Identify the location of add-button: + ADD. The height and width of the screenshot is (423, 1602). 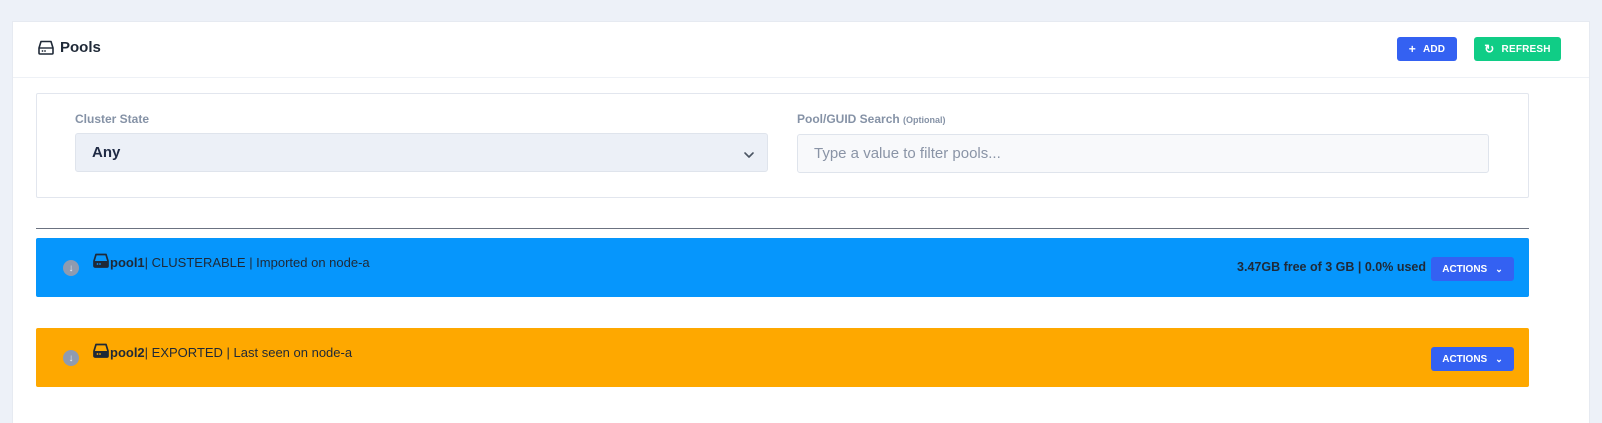
(1427, 49).